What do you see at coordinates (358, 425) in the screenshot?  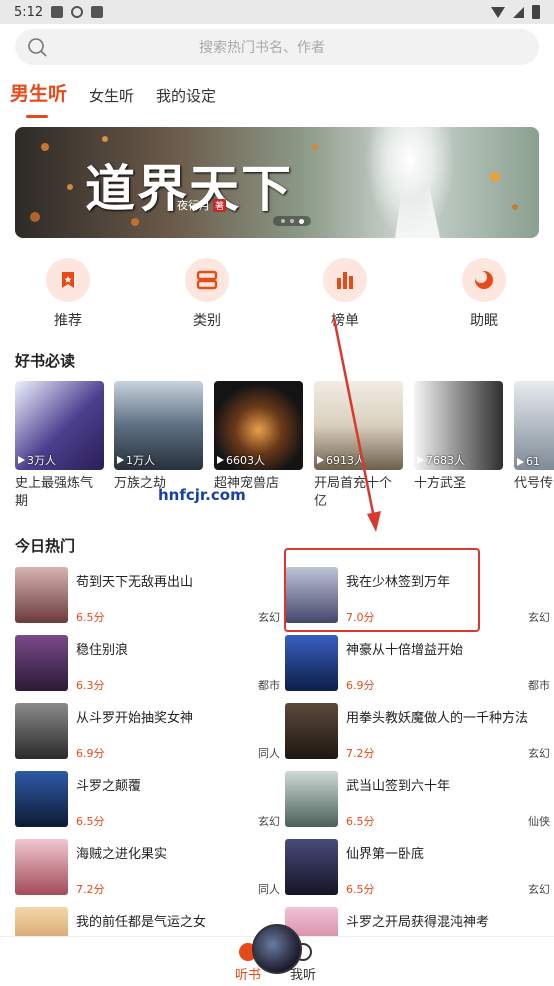 I see `book-cover: 6913人` at bounding box center [358, 425].